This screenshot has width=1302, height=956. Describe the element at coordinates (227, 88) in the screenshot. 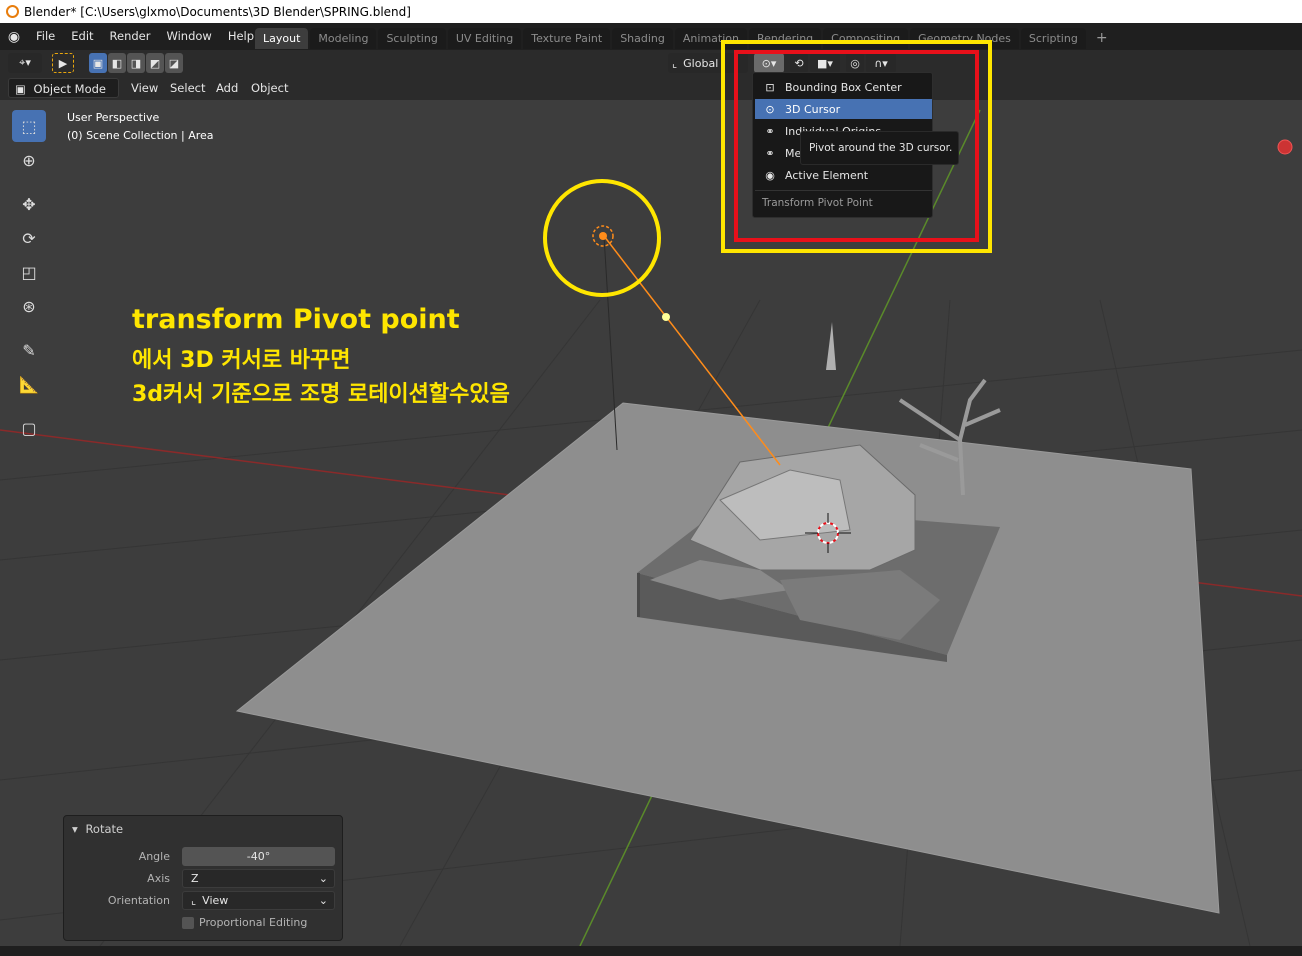

I see `menu-add: Add` at that location.